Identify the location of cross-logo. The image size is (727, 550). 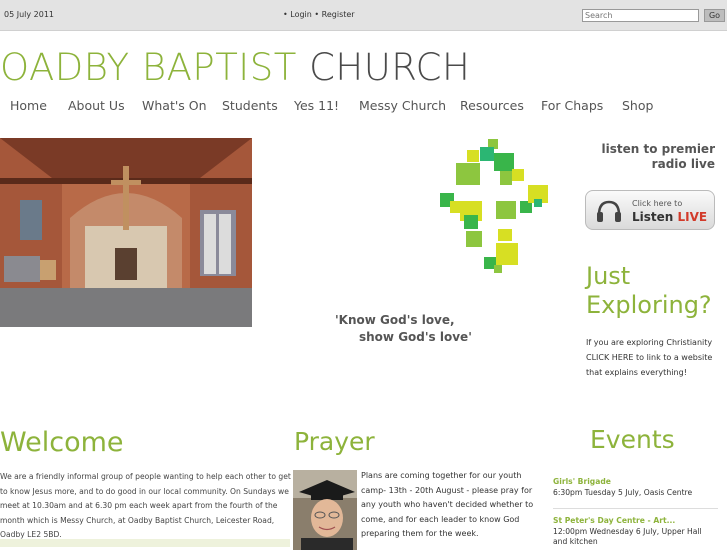
(494, 205).